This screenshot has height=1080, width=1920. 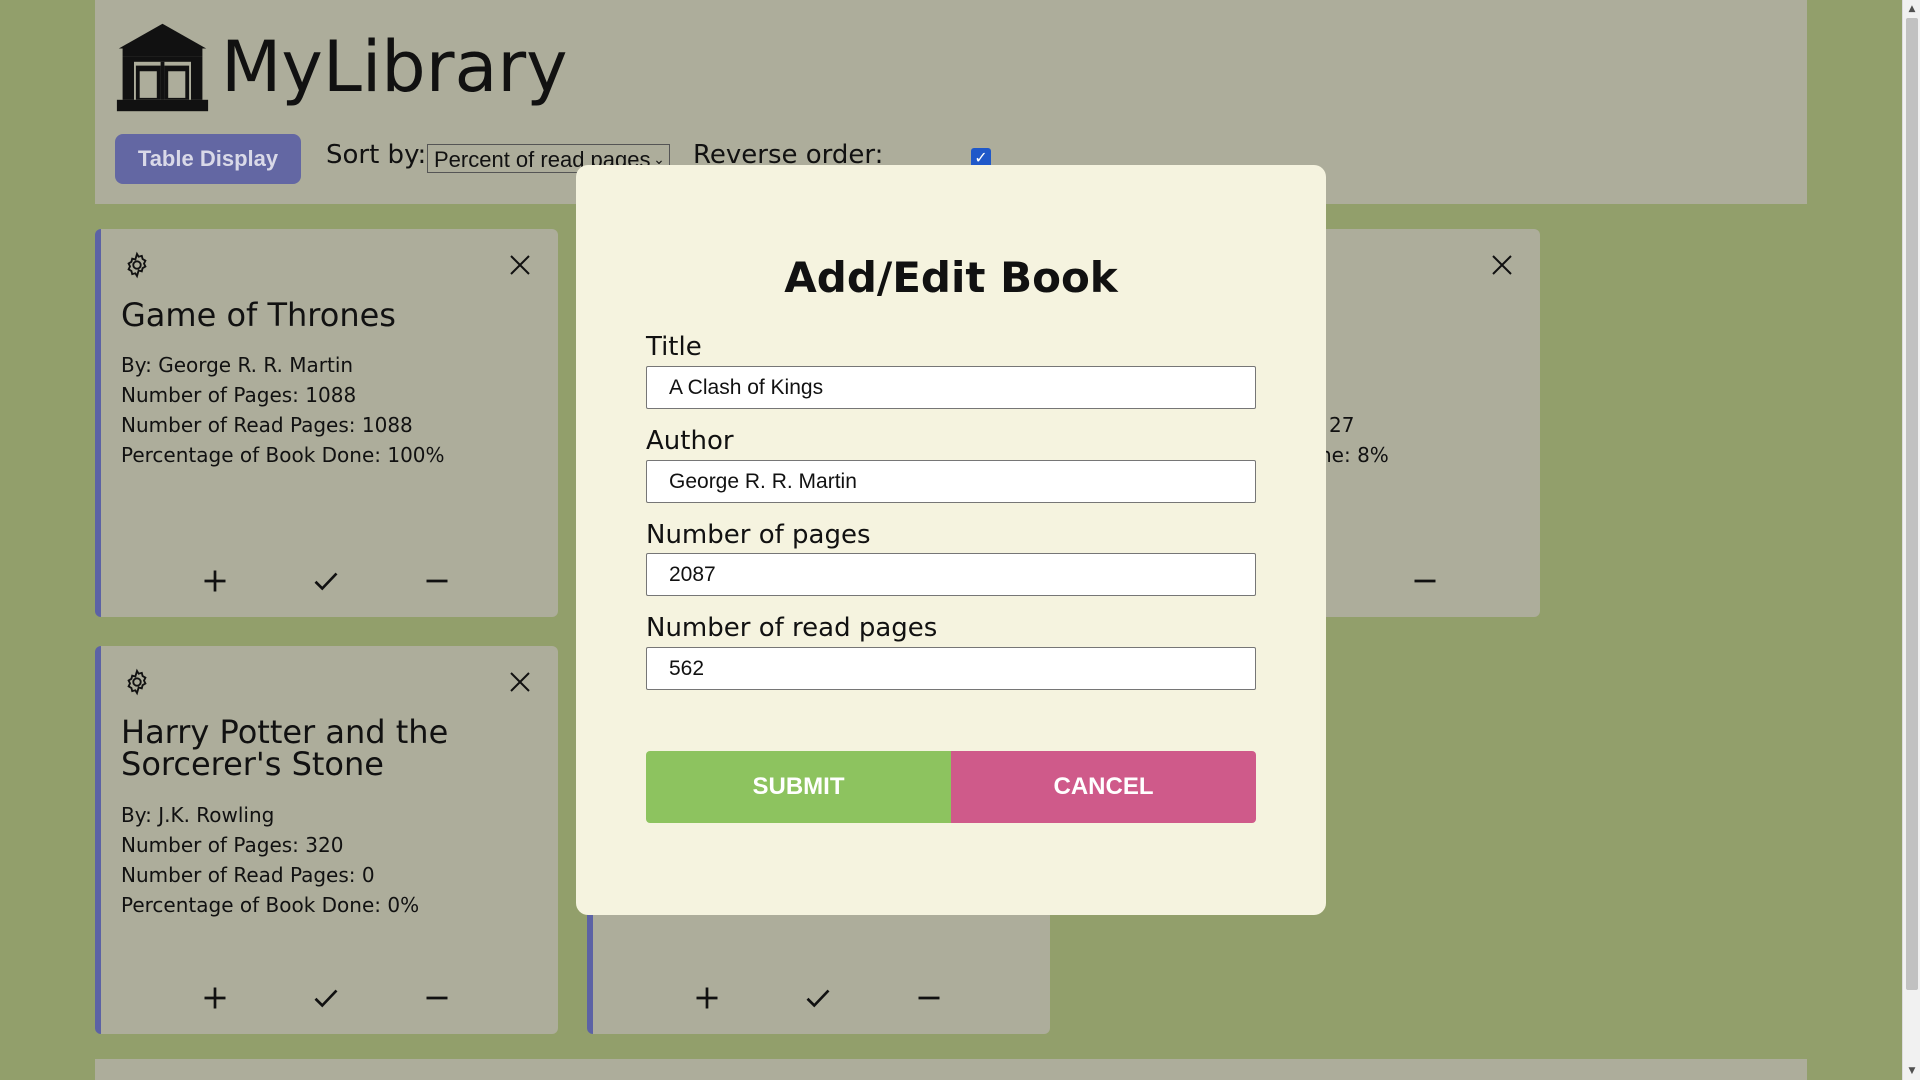 What do you see at coordinates (237, 365) in the screenshot?
I see `book-author: By: George R. R. Martin` at bounding box center [237, 365].